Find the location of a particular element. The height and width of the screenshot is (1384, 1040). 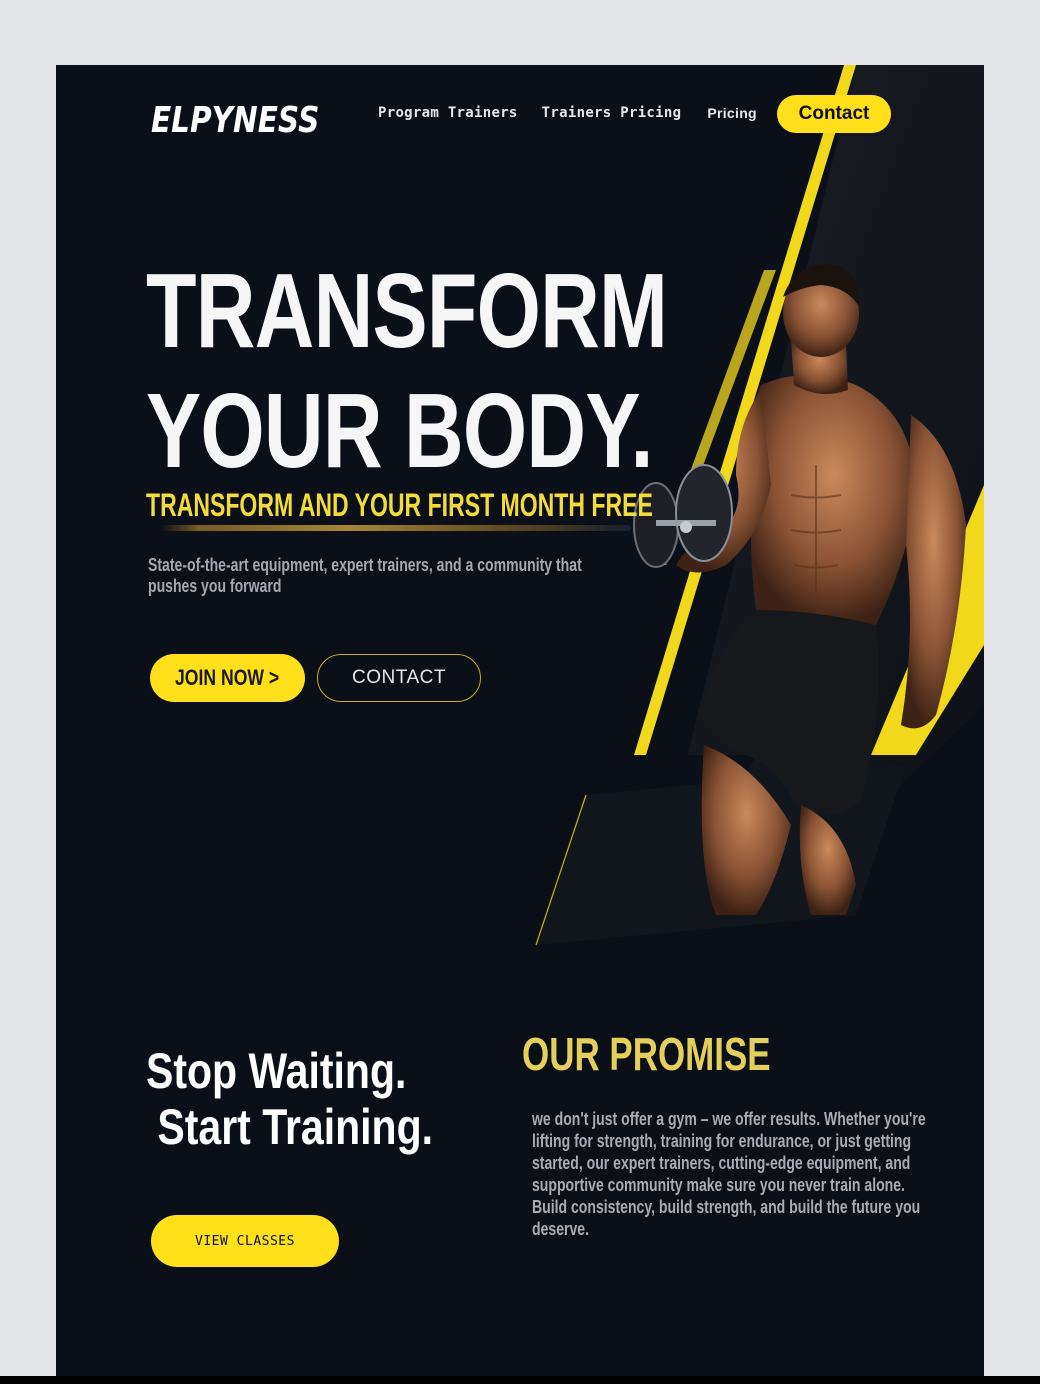

nav-item-trainers-pricing: Trainers Pricing is located at coordinates (612, 113).